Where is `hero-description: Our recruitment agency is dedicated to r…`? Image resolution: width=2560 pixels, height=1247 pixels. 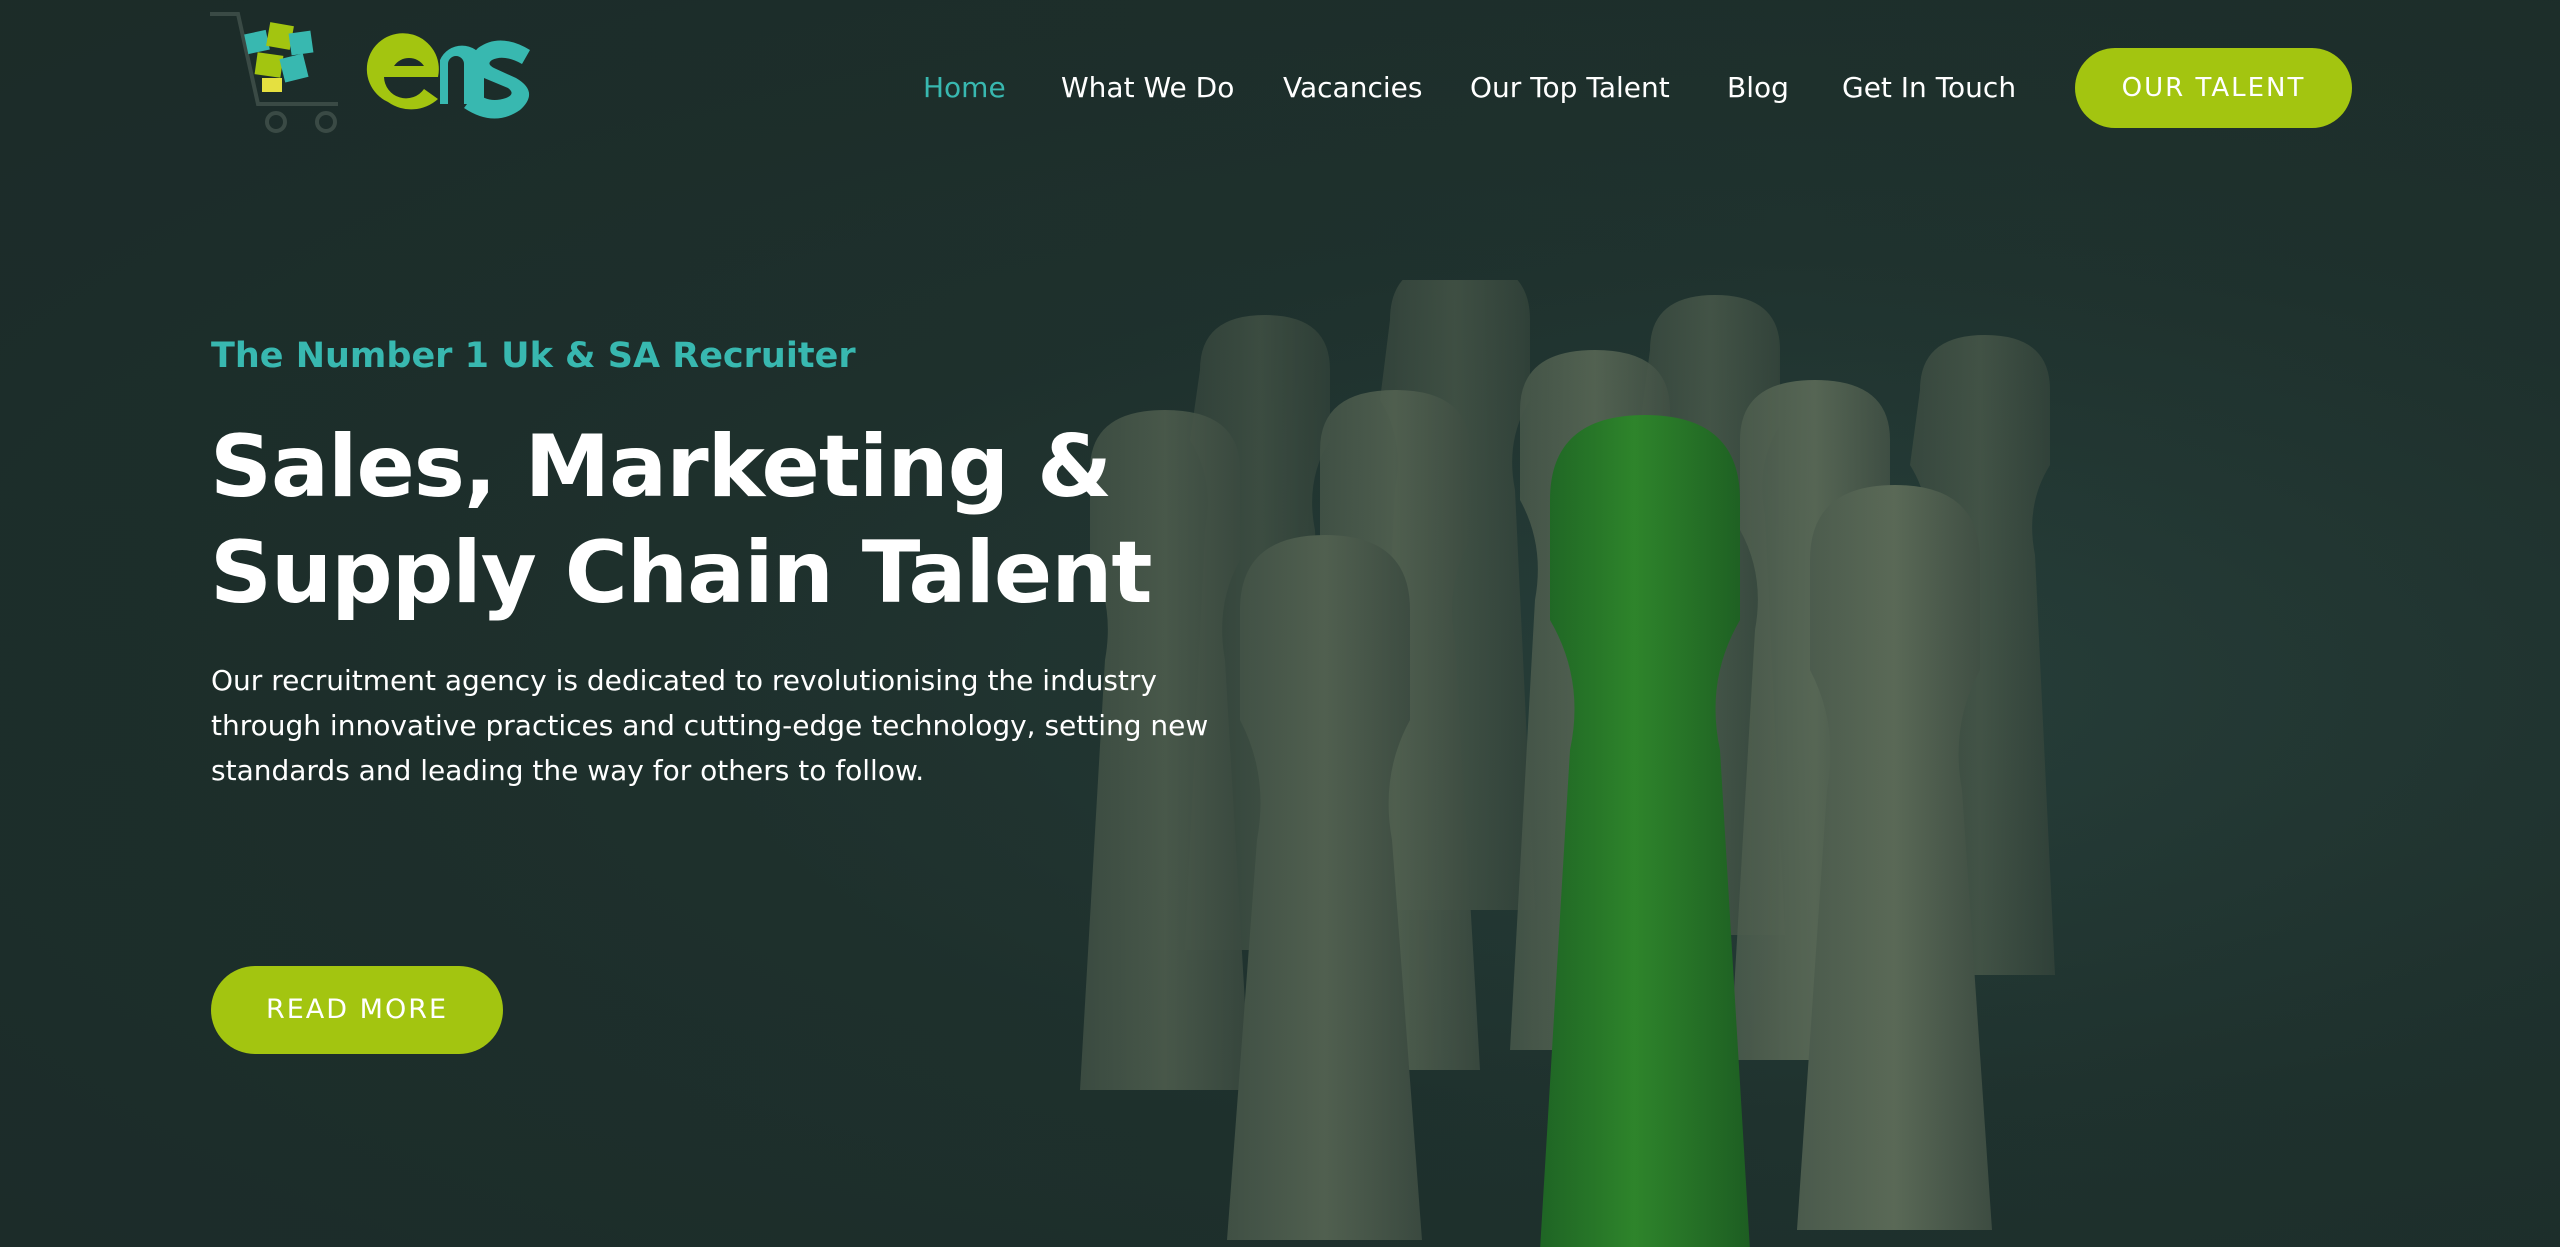
hero-description: Our recruitment agency is dedicated to r… is located at coordinates (710, 725).